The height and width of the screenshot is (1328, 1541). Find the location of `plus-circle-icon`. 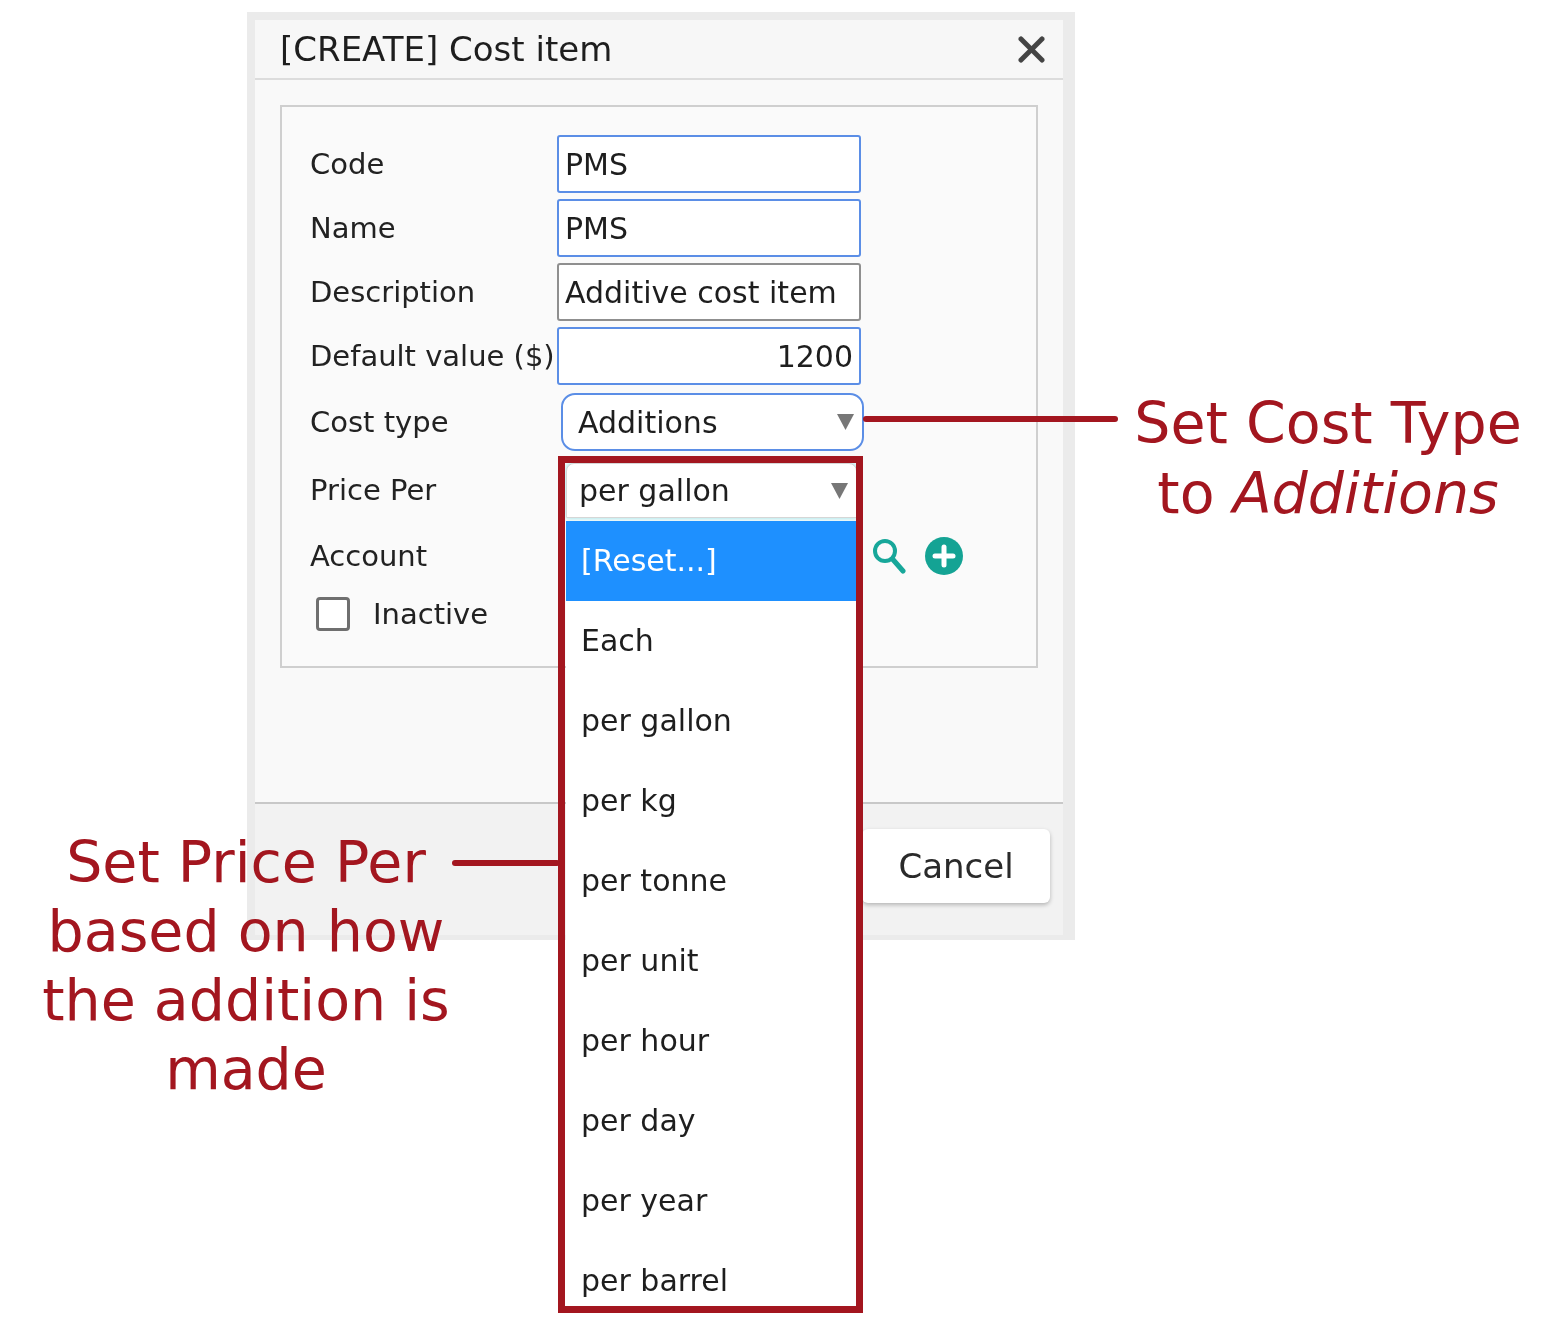

plus-circle-icon is located at coordinates (944, 556).